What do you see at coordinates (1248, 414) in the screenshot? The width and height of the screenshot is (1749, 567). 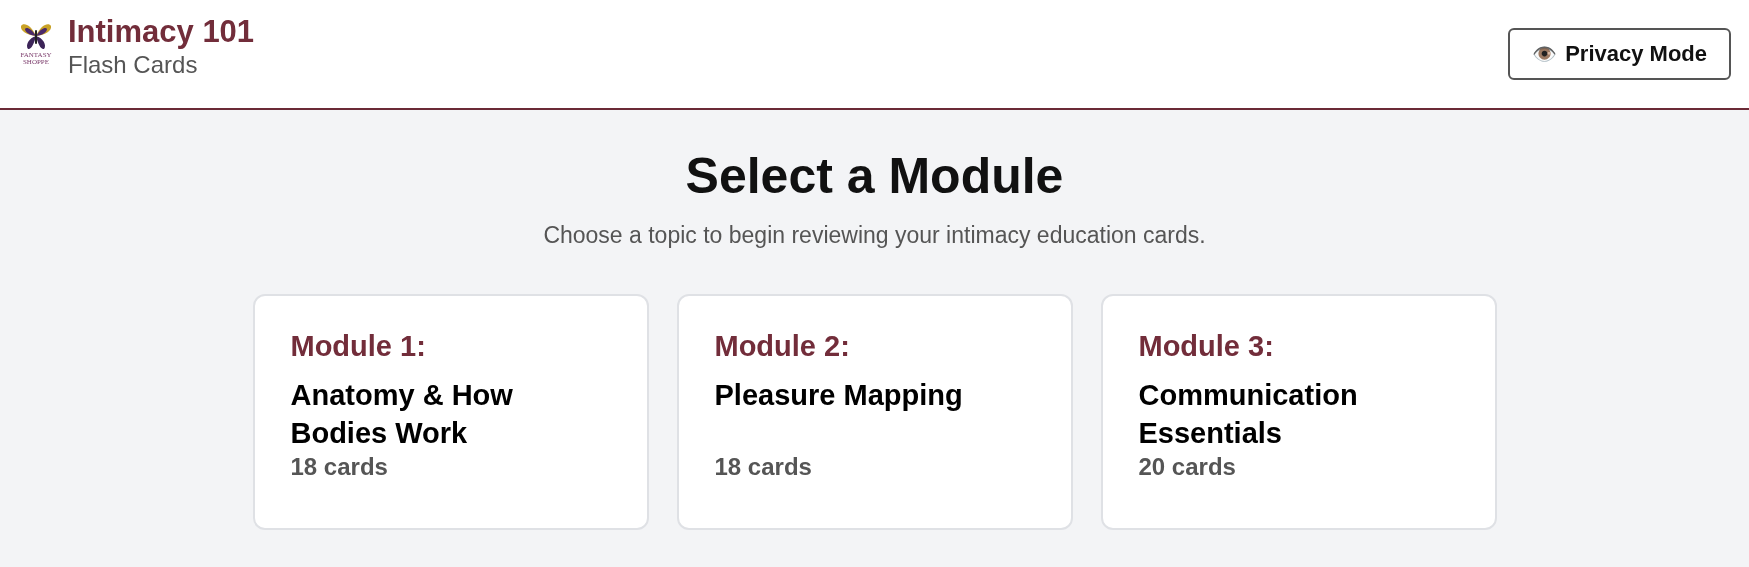 I see `module-title: Communication Essentials` at bounding box center [1248, 414].